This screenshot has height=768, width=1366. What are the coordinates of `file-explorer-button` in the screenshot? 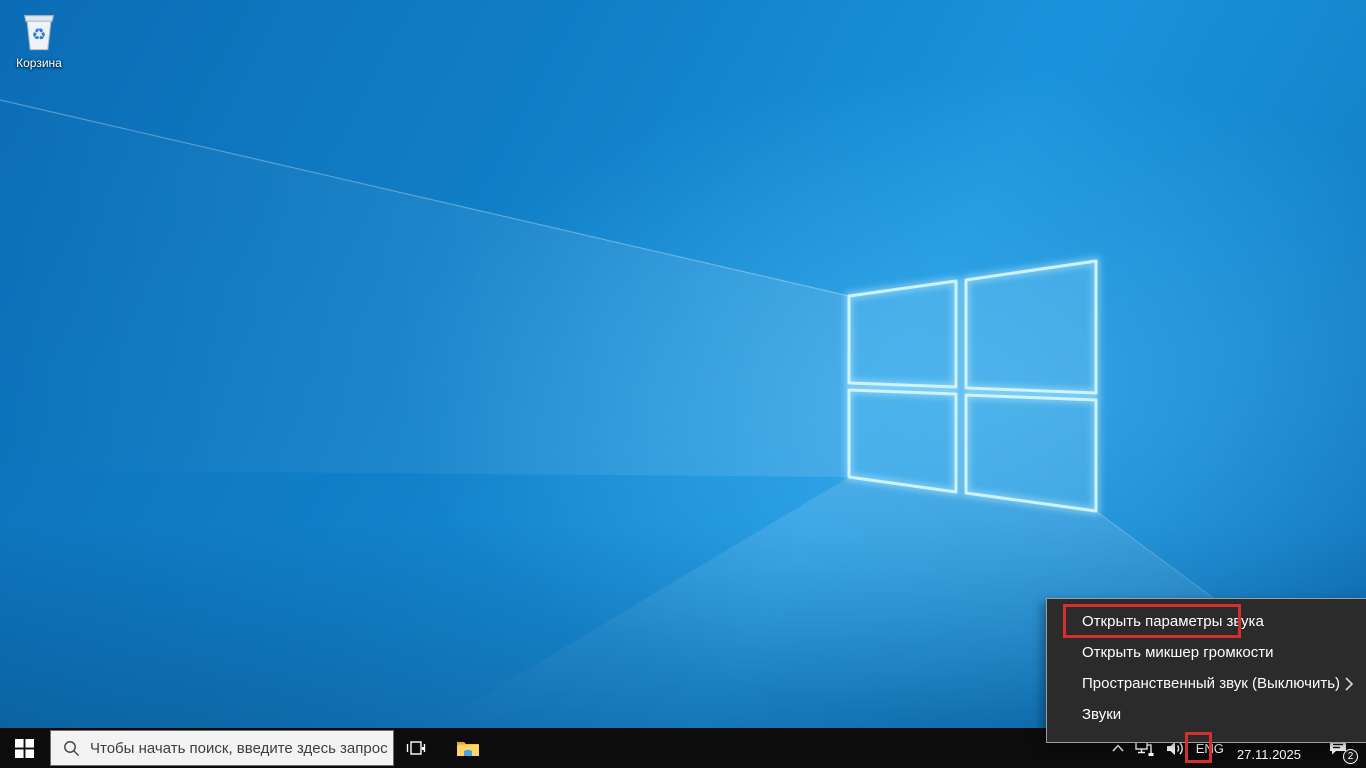 It's located at (468, 748).